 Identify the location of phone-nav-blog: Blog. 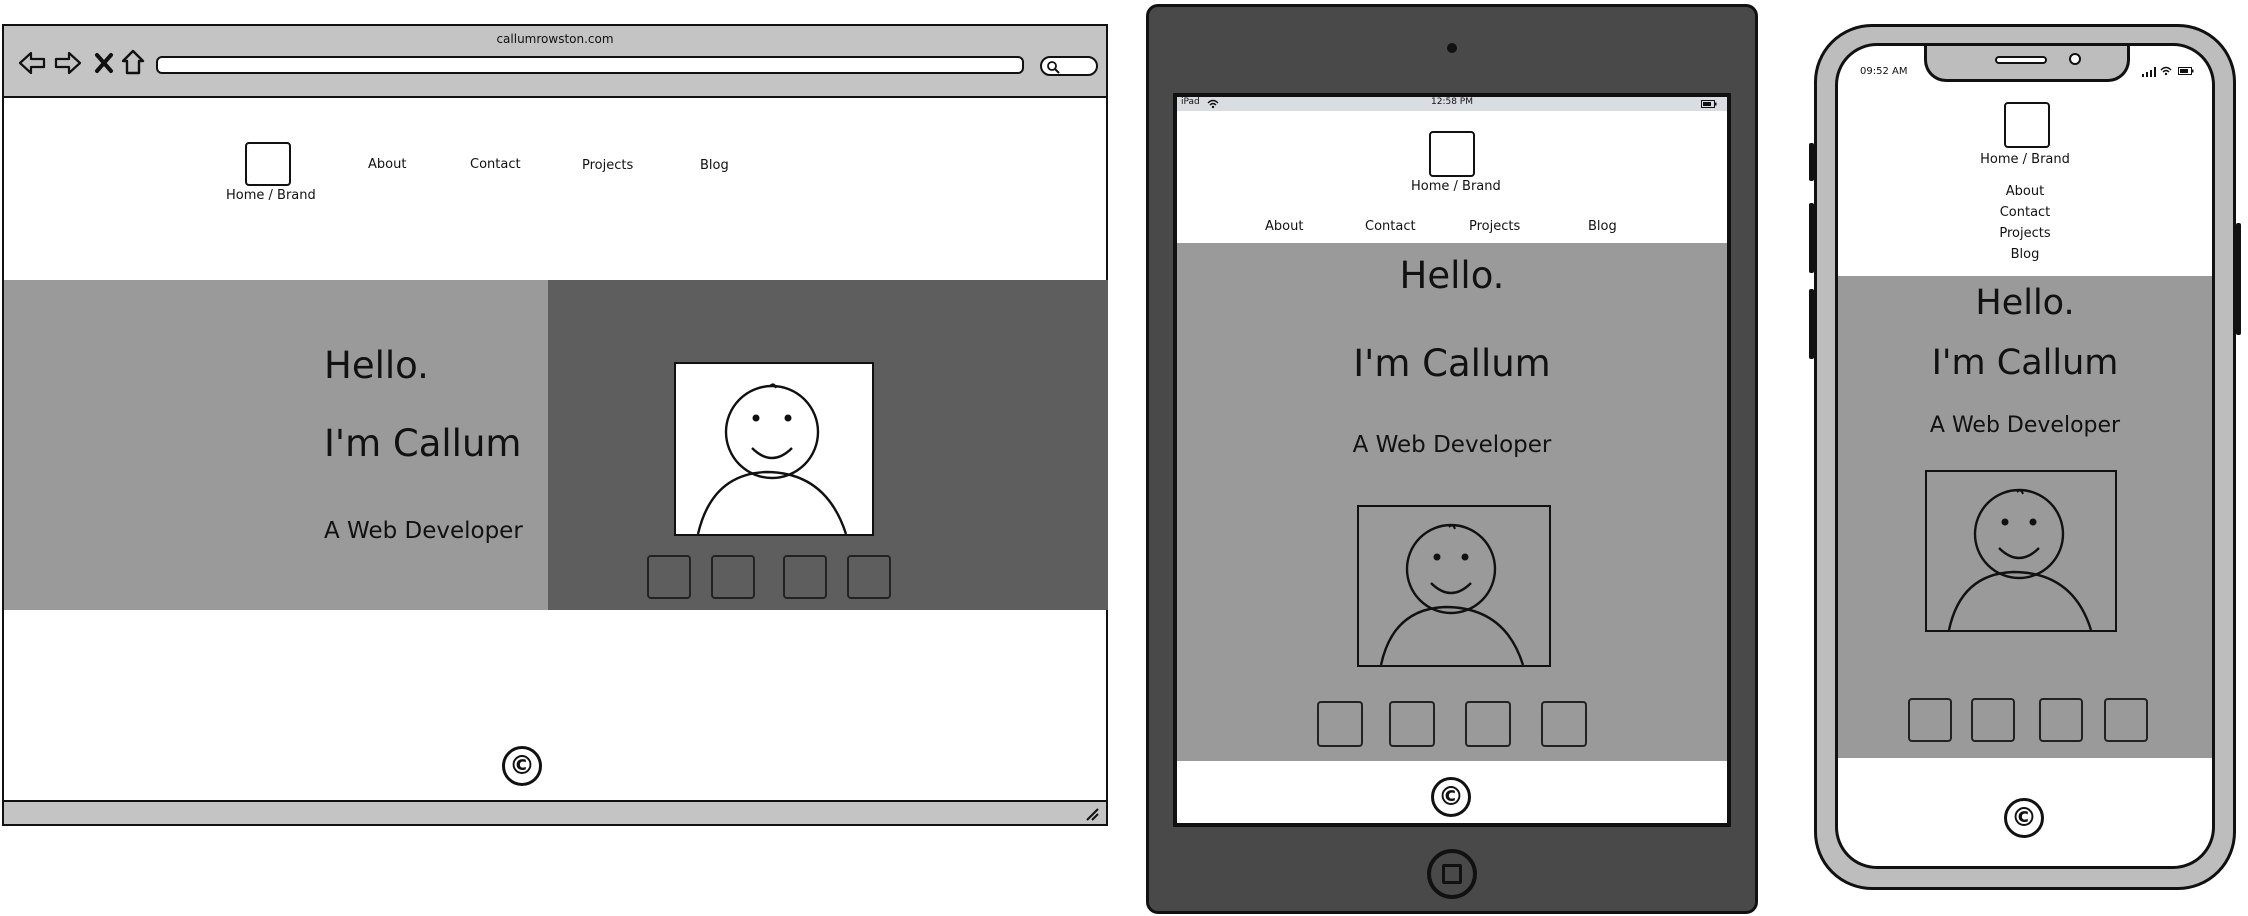
(2025, 254).